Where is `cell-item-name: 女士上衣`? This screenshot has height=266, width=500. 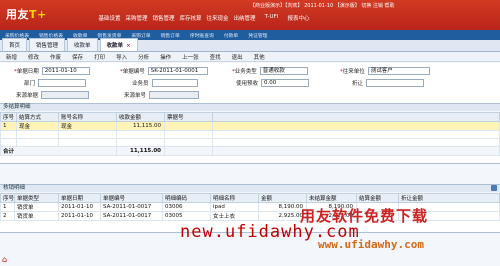 cell-item-name: 女士上衣 is located at coordinates (235, 216).